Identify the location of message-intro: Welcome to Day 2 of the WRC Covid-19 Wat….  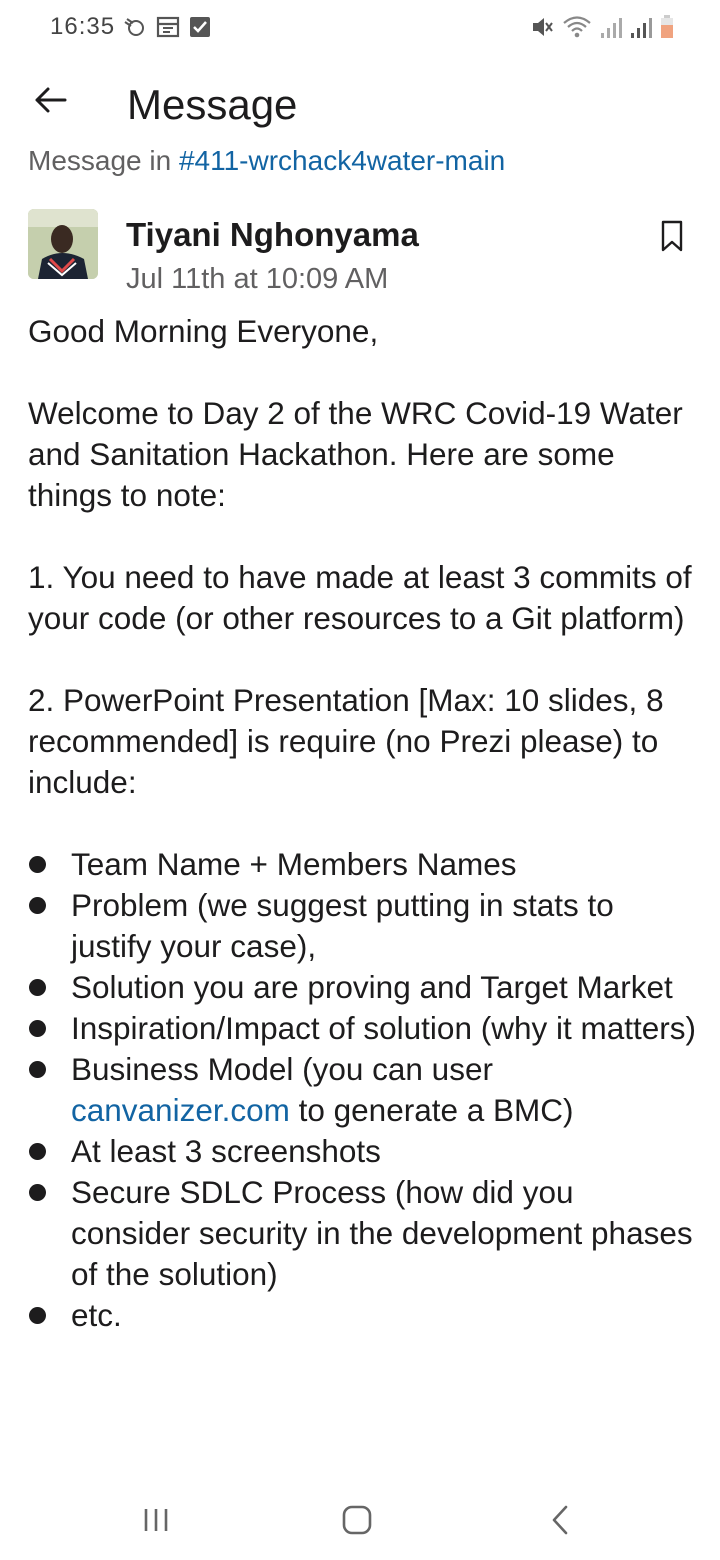
(355, 454).